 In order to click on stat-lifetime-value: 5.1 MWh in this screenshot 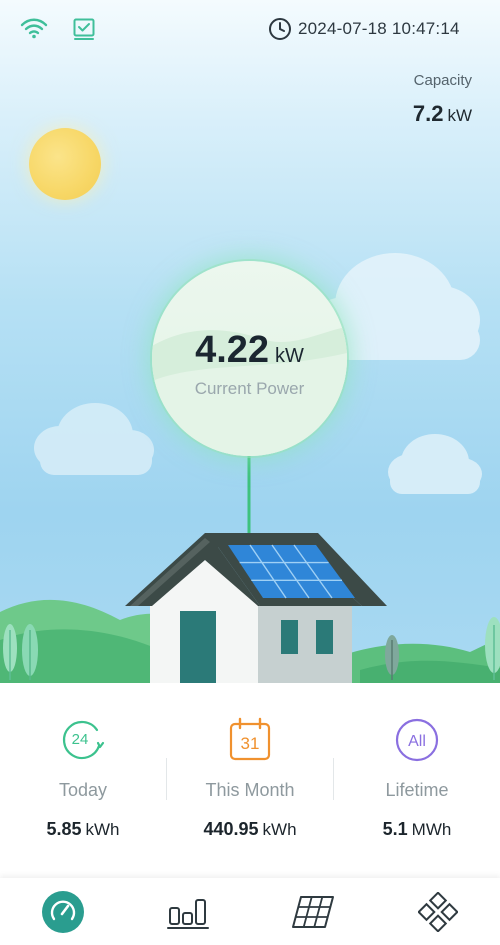, I will do `click(417, 829)`.